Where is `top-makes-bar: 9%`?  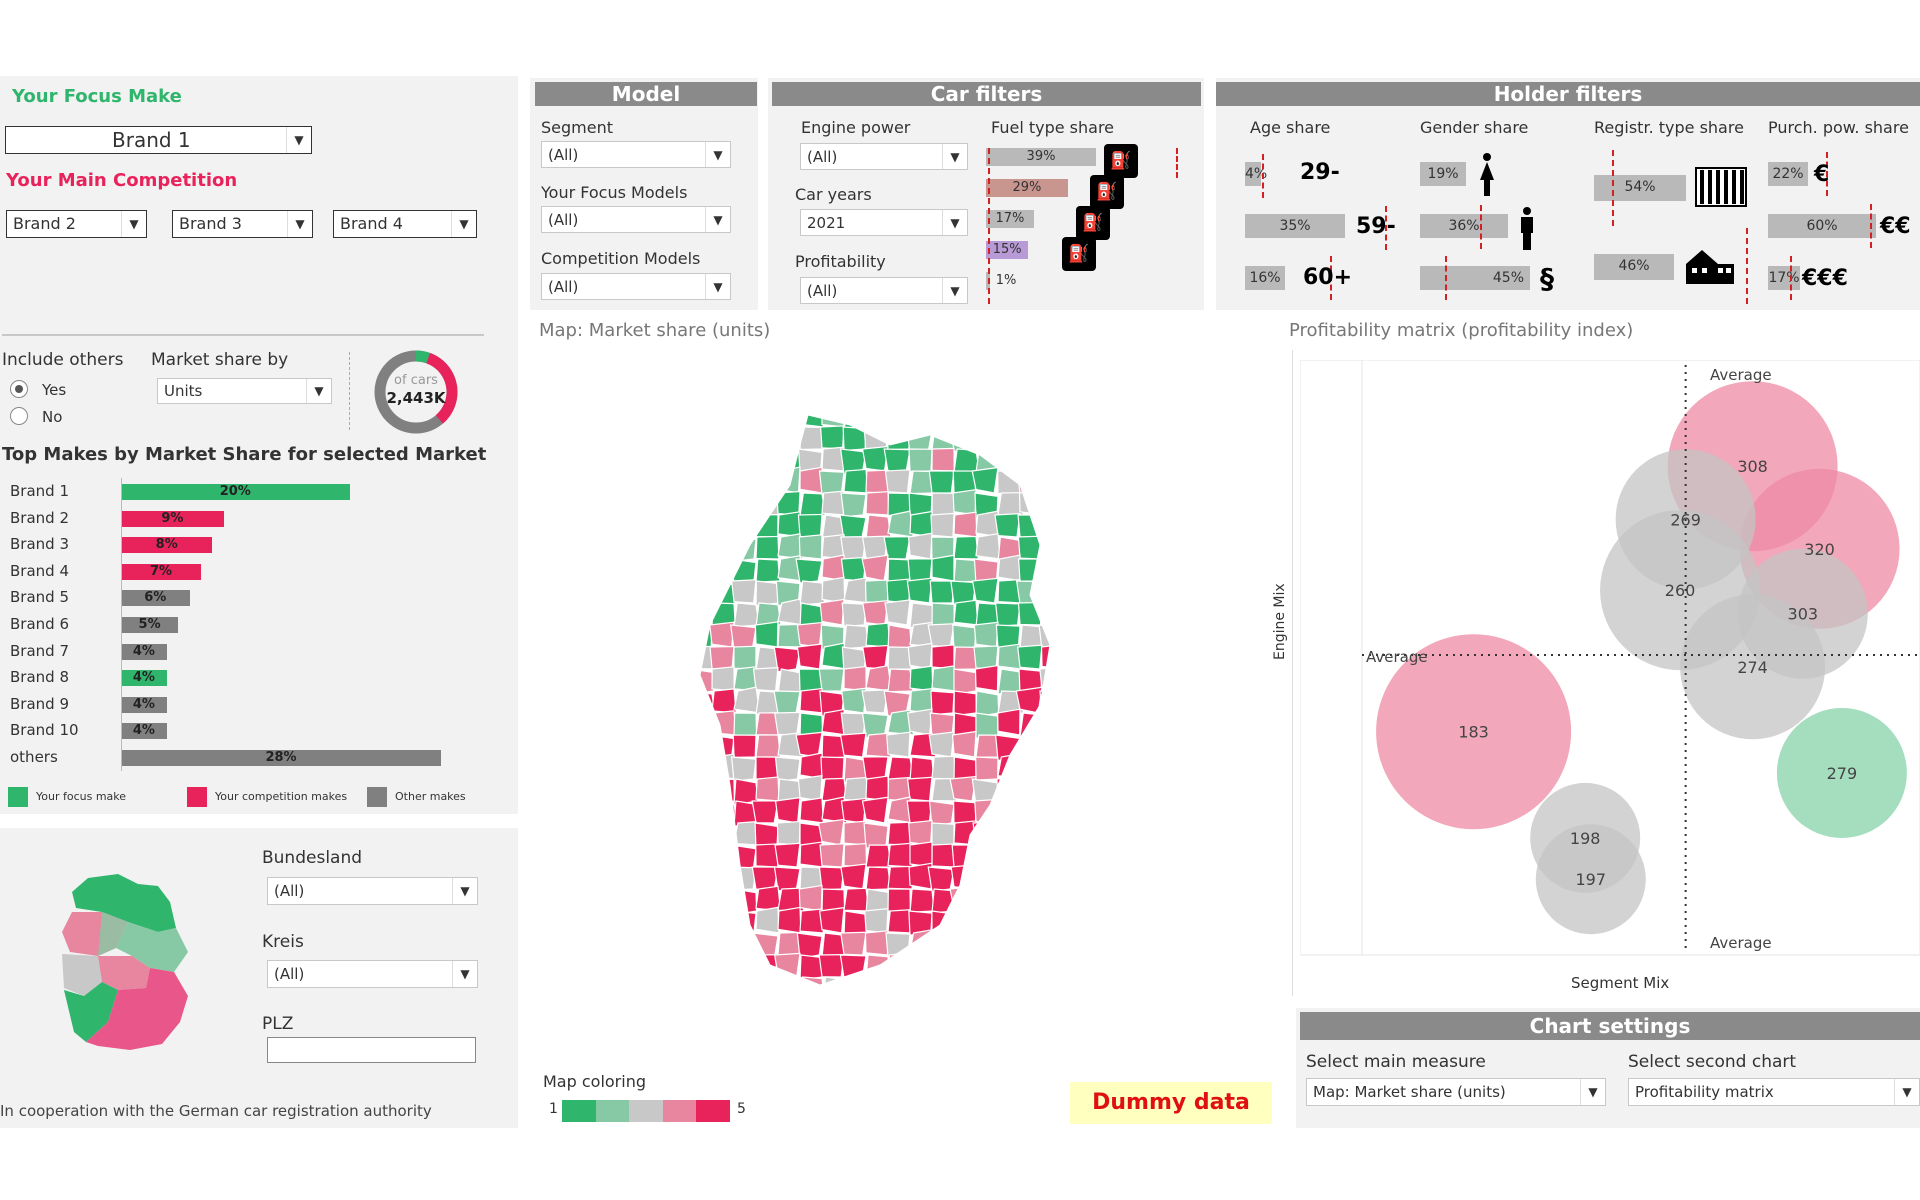
top-makes-bar: 9% is located at coordinates (172, 518).